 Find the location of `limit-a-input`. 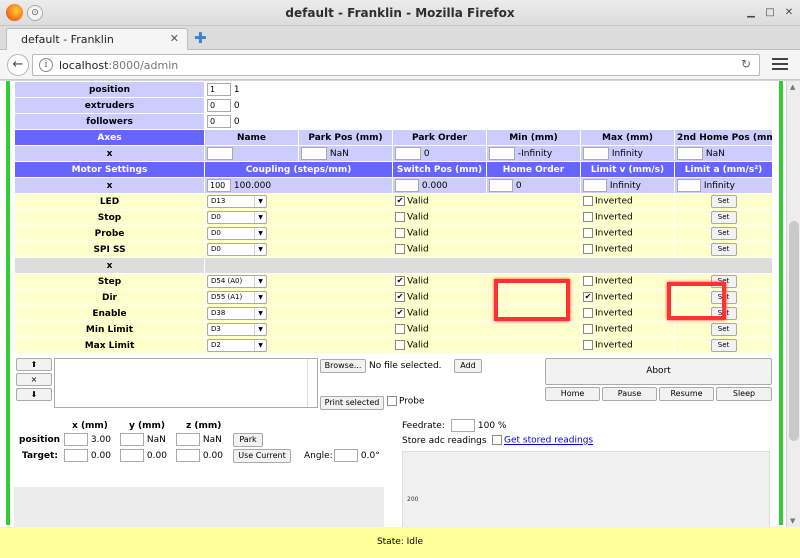

limit-a-input is located at coordinates (689, 185).